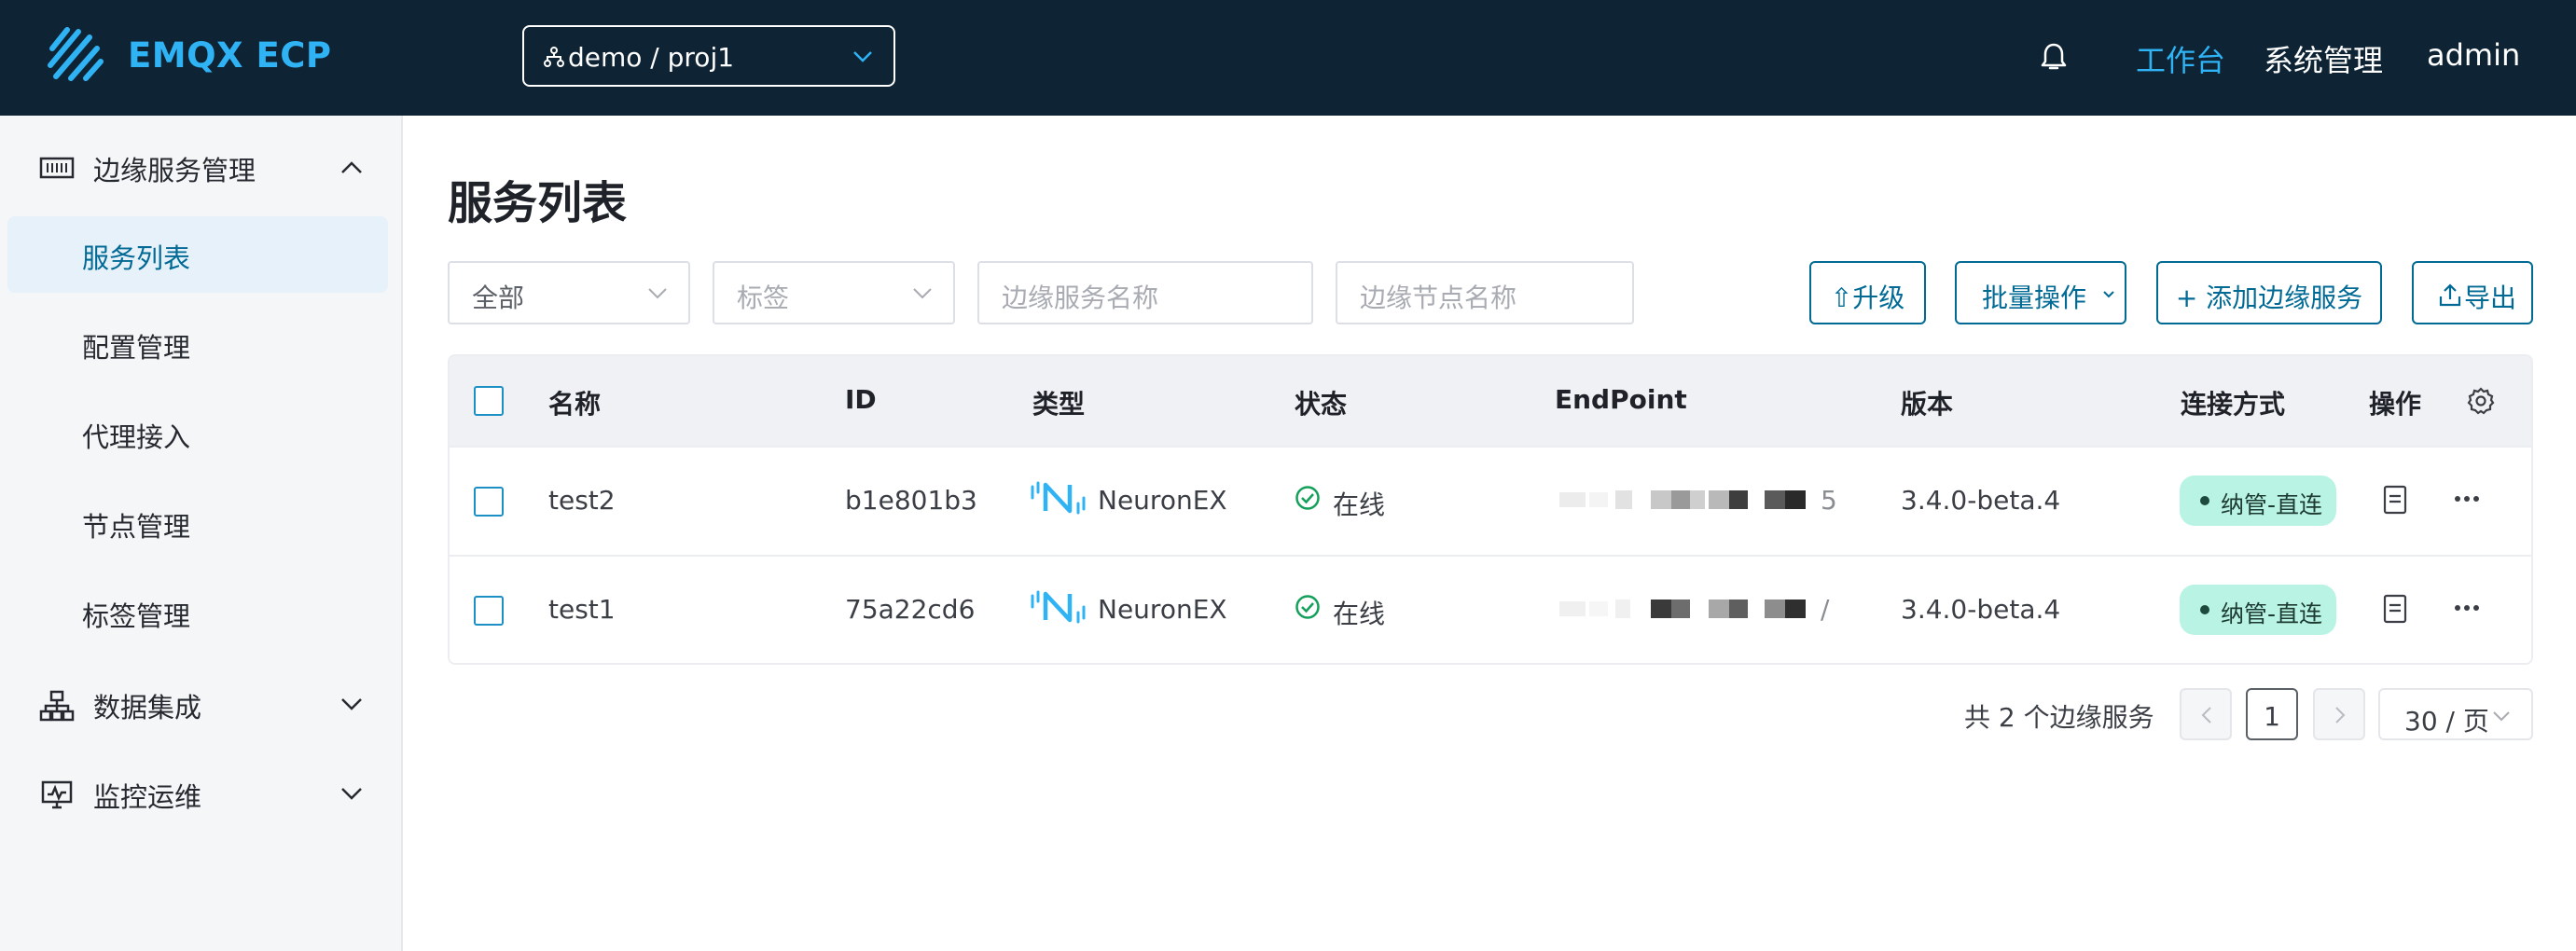  Describe the element at coordinates (489, 401) in the screenshot. I see `select-all-checkbox` at that location.